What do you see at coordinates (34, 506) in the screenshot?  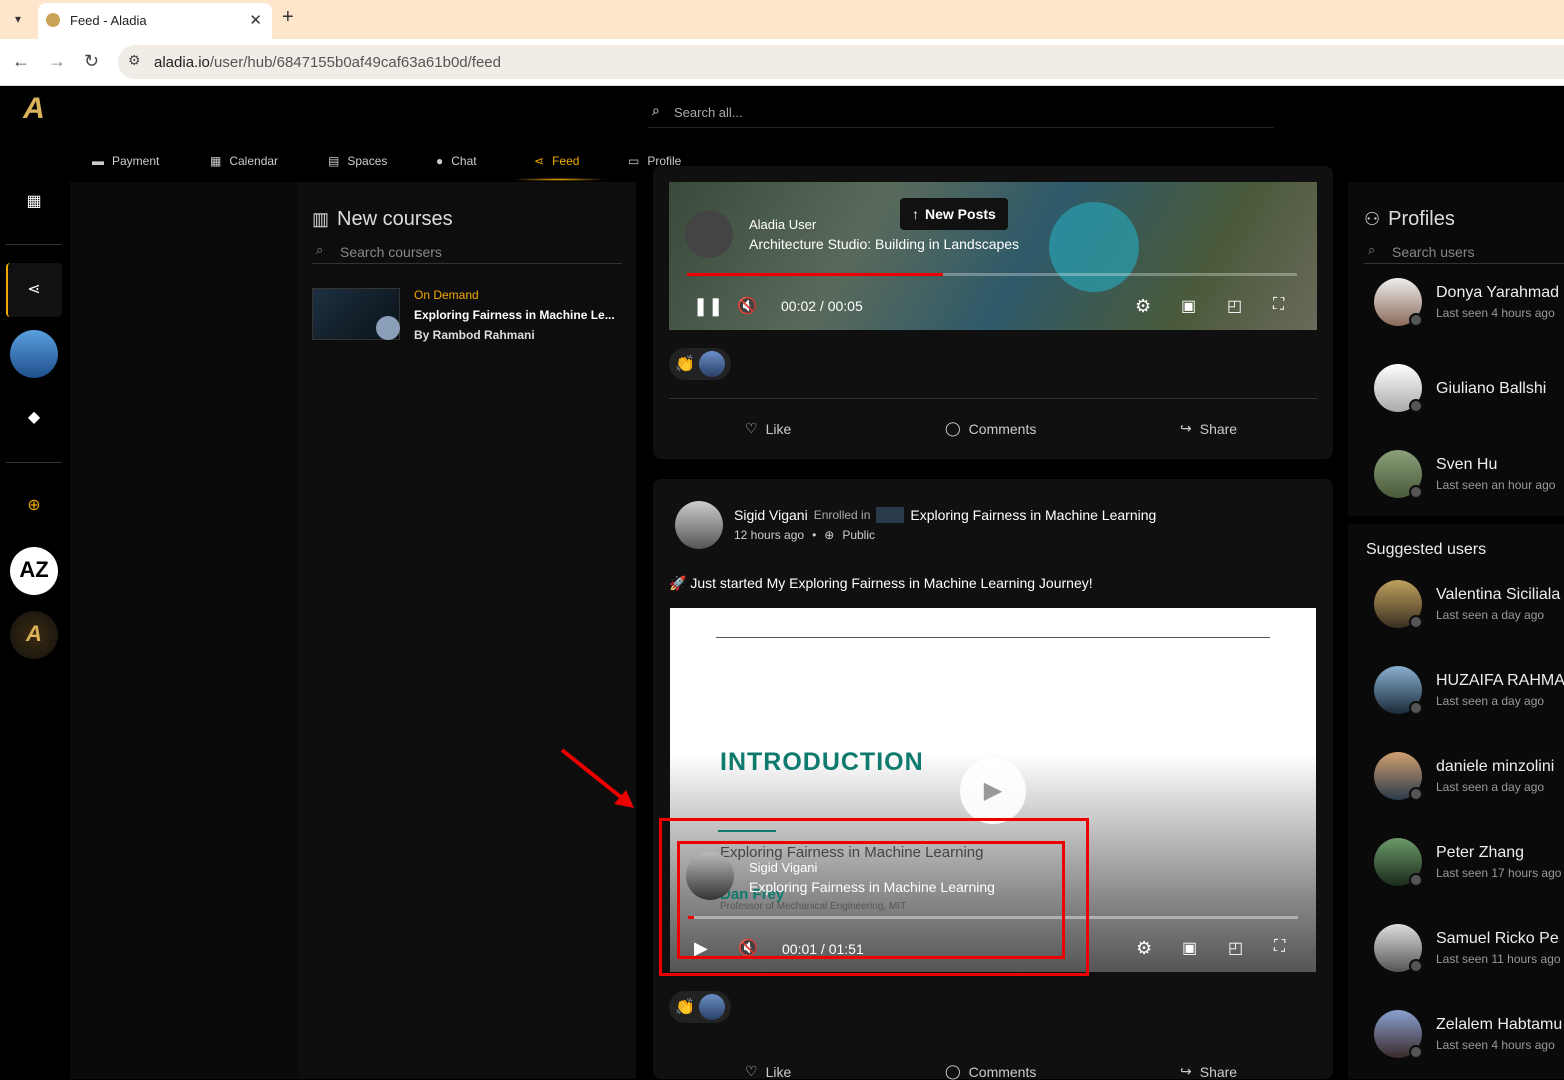 I see `add-circle-icon: ⊕` at bounding box center [34, 506].